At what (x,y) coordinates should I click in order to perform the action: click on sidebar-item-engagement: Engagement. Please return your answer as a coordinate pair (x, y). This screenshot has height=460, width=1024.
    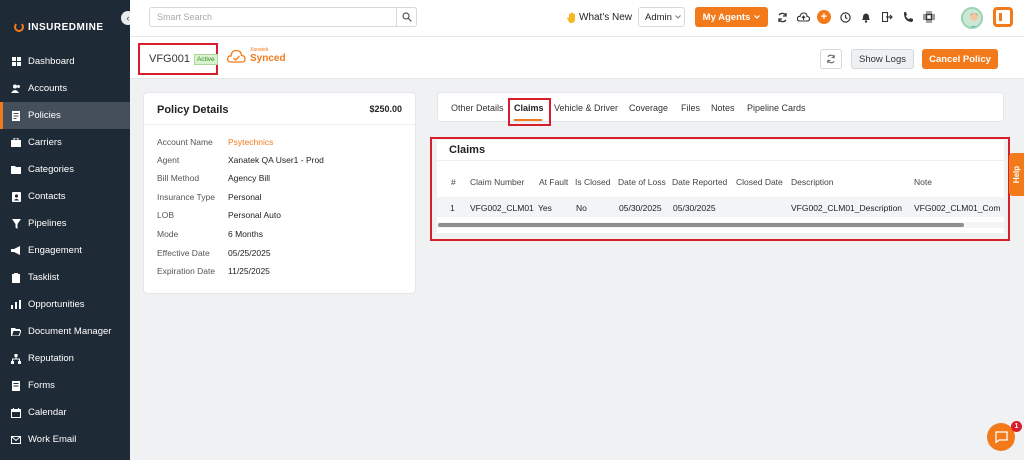
    Looking at the image, I should click on (65, 250).